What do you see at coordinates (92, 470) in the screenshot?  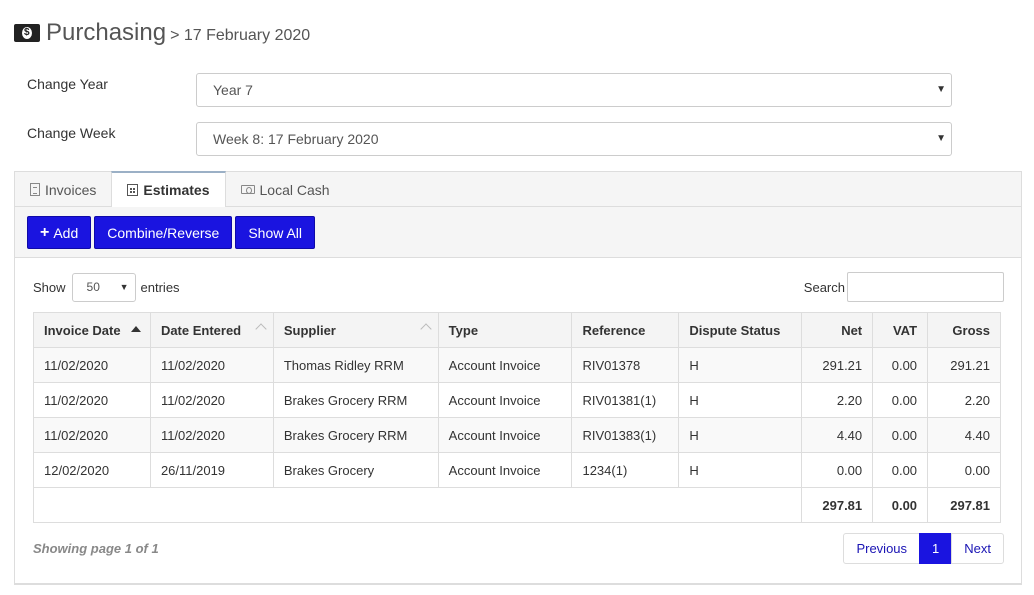 I see `cell-invoice-date: 12/02/2020` at bounding box center [92, 470].